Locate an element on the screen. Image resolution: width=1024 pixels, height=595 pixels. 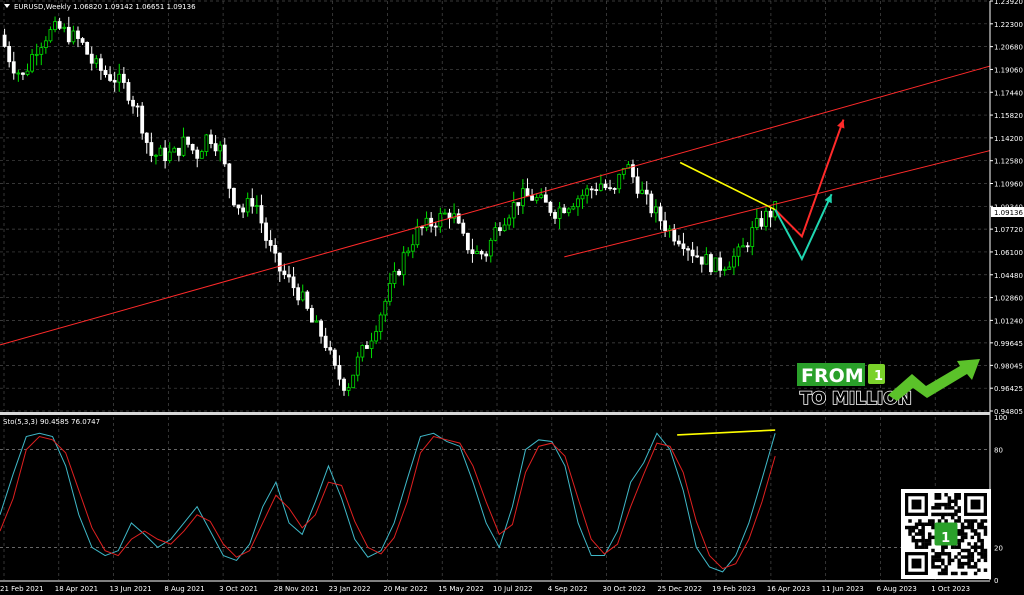
stoch-tick-label: 0 is located at coordinates (996, 581).